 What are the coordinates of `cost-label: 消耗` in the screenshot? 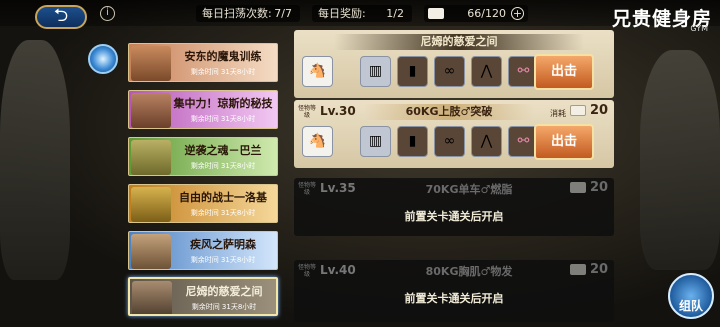 It's located at (558, 113).